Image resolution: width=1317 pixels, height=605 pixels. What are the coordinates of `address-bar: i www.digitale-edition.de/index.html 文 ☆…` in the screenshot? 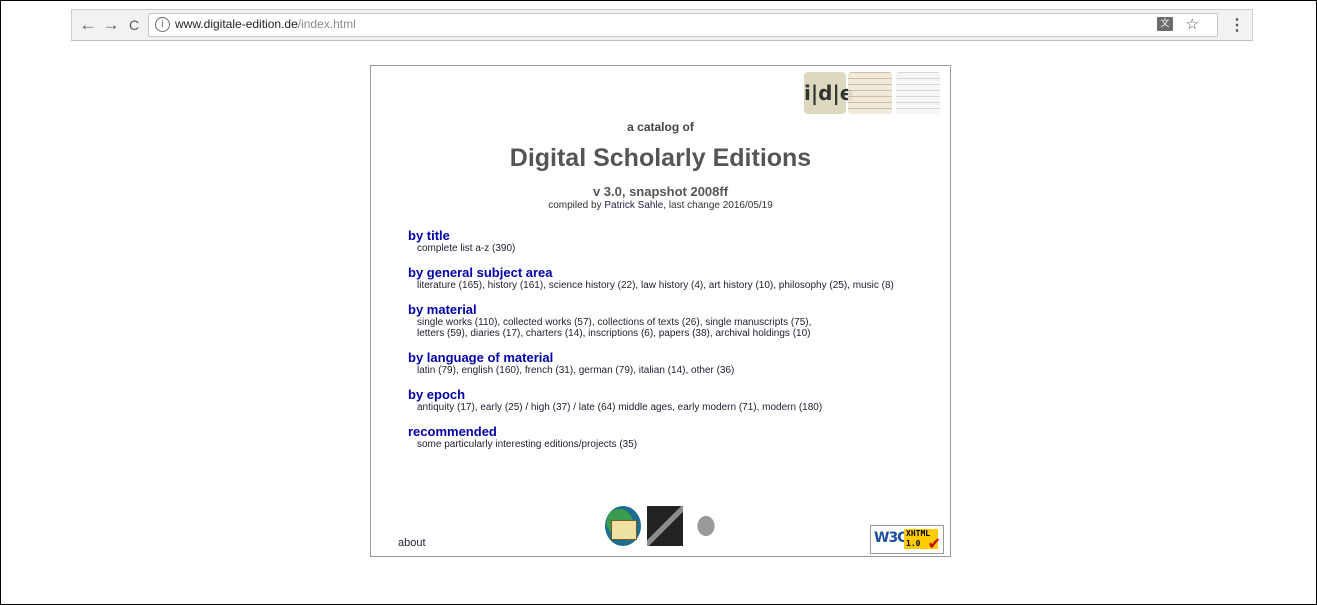 It's located at (696, 25).